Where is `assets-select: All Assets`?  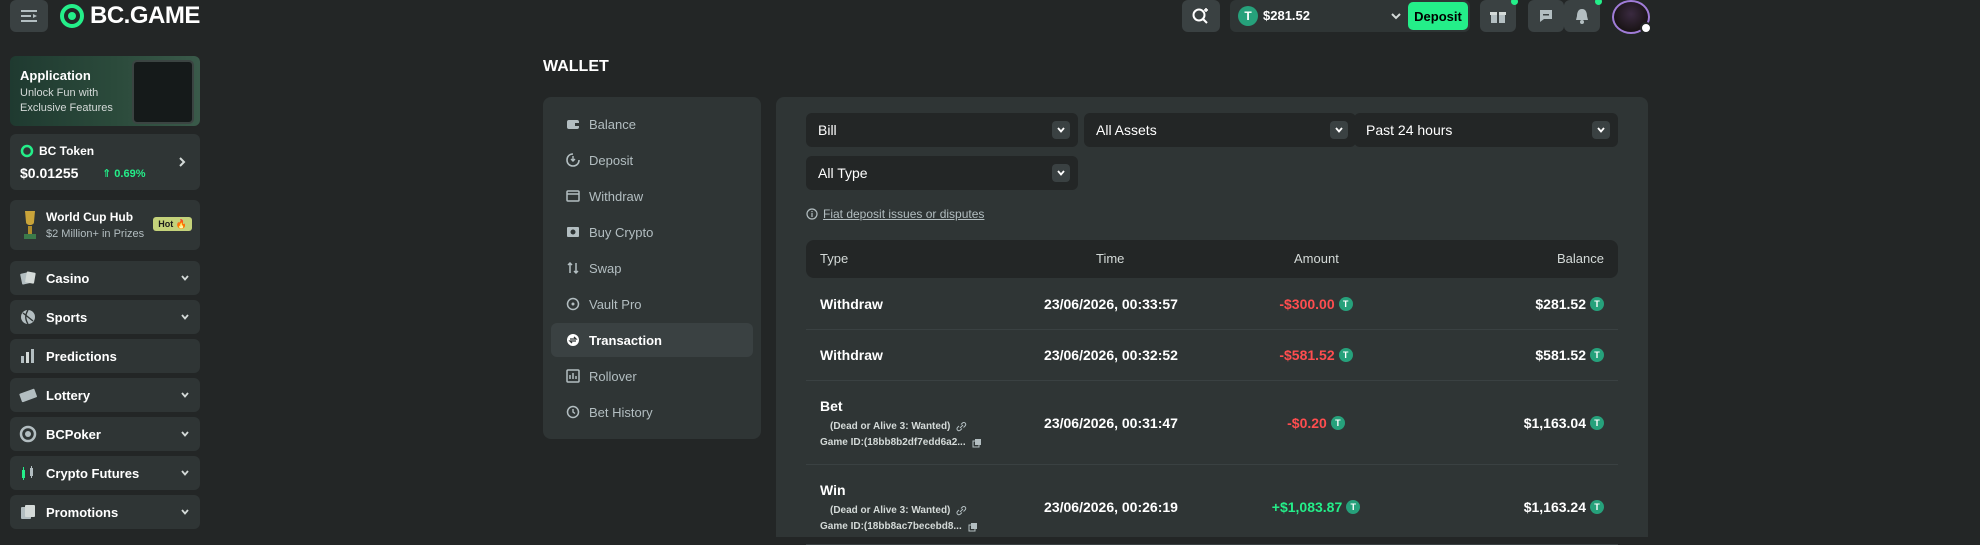
assets-select: All Assets is located at coordinates (1220, 130).